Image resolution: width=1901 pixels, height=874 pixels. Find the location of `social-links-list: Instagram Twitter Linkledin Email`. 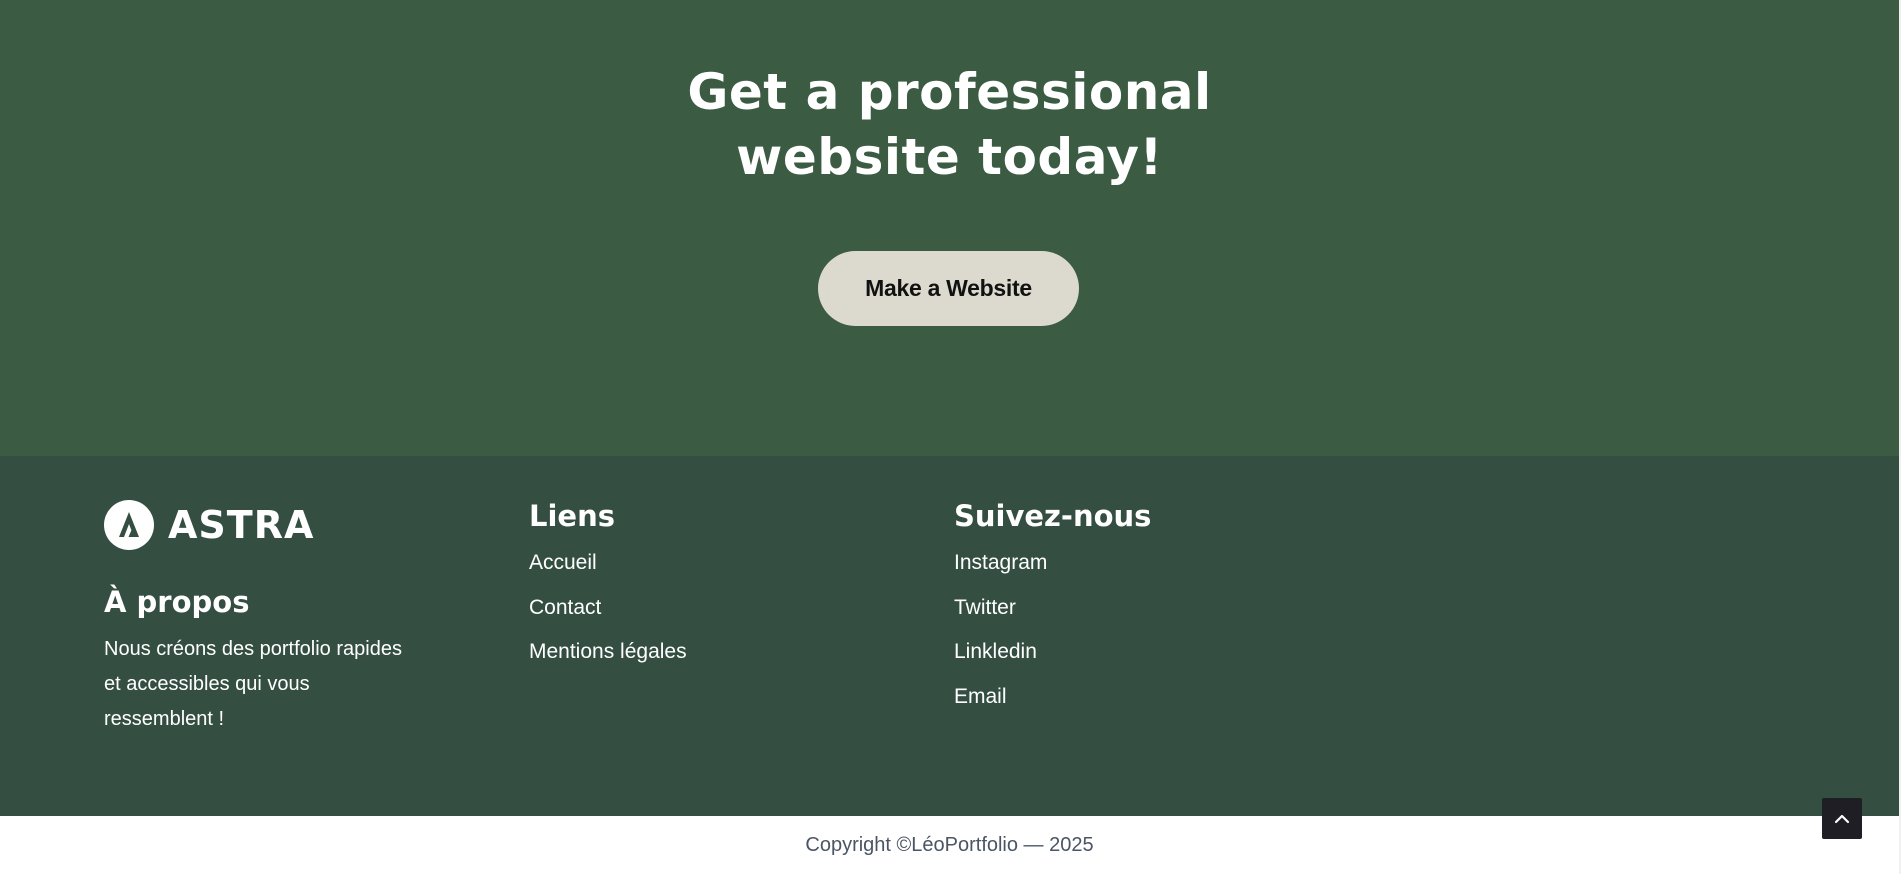

social-links-list: Instagram Twitter Linkledin Email is located at coordinates (1000, 630).